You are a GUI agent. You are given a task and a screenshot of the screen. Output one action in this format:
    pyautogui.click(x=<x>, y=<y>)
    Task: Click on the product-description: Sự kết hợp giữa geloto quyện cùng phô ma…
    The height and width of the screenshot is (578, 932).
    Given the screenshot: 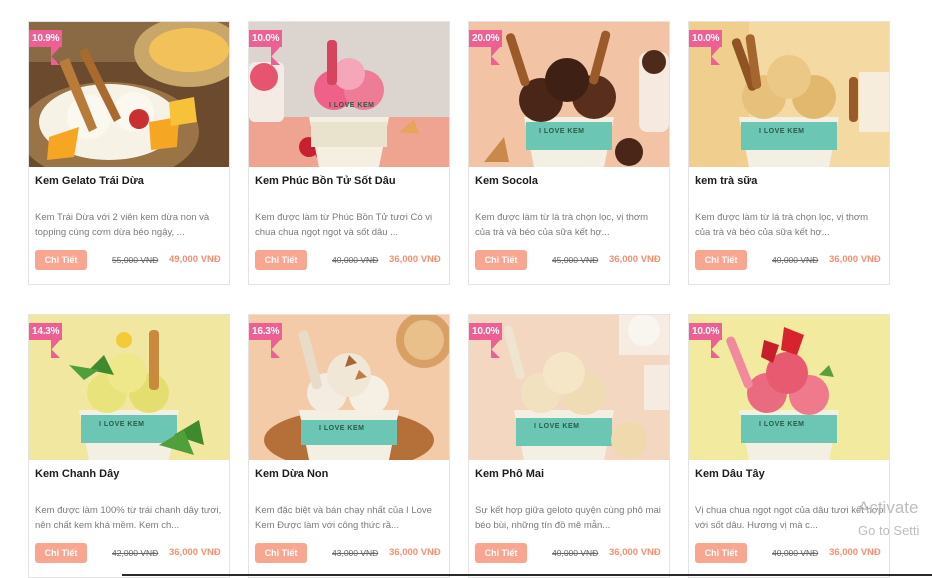 What is the action you would take?
    pyautogui.click(x=568, y=518)
    